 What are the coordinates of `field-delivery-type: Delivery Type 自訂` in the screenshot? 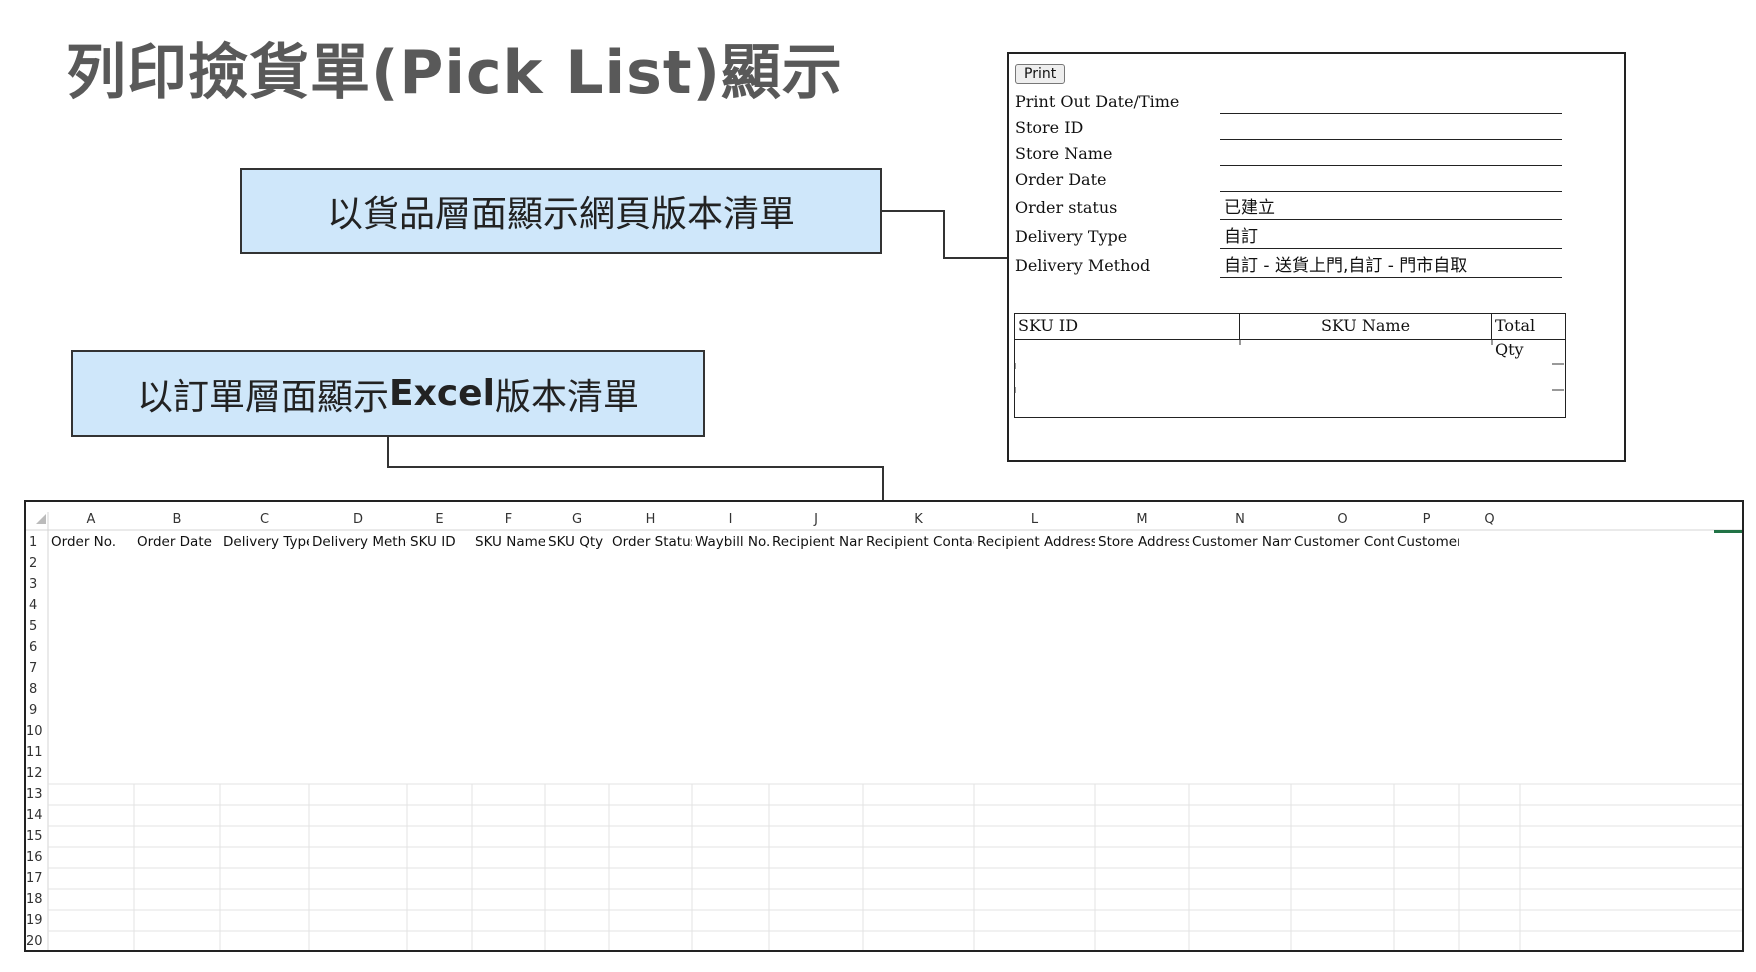 It's located at (1316, 238).